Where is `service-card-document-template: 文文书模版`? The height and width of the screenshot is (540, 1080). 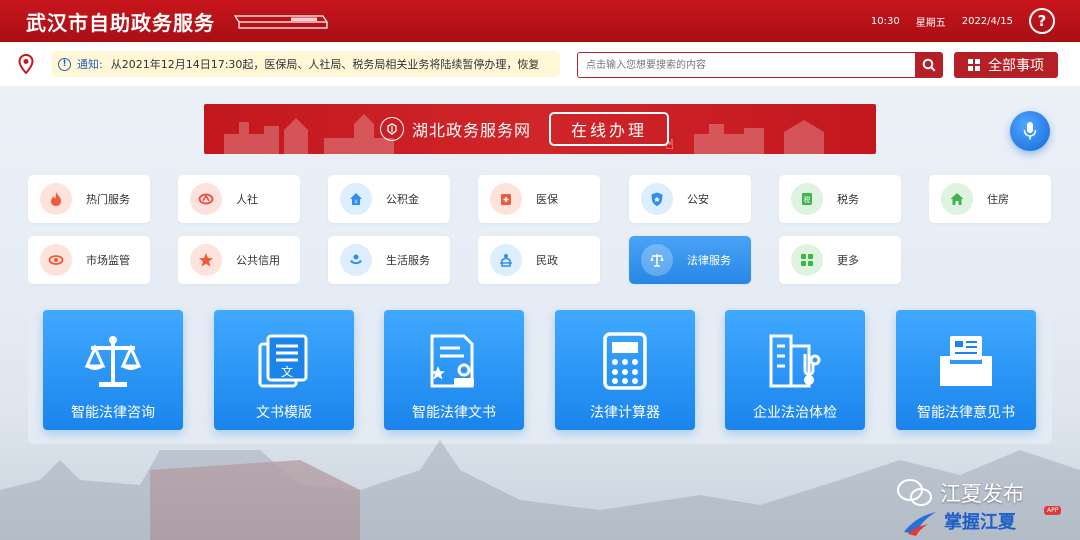 service-card-document-template: 文文书模版 is located at coordinates (284, 370).